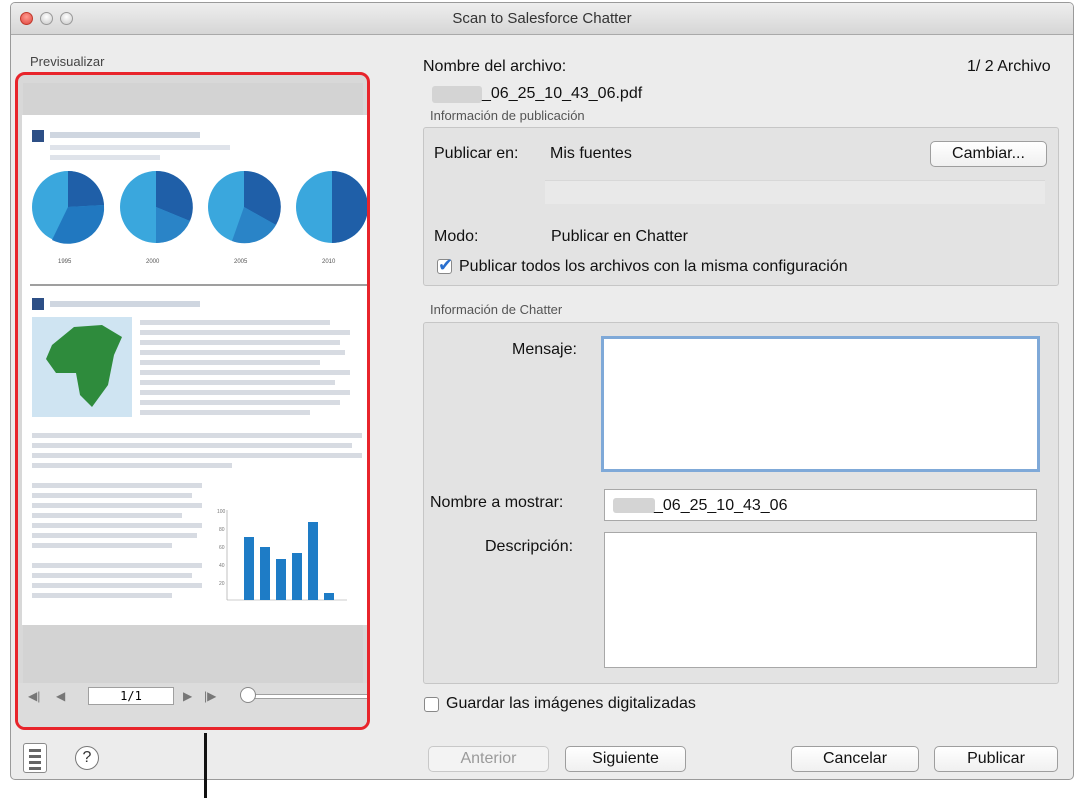 This screenshot has height=798, width=1083. What do you see at coordinates (457, 94) in the screenshot?
I see `filename-redacted` at bounding box center [457, 94].